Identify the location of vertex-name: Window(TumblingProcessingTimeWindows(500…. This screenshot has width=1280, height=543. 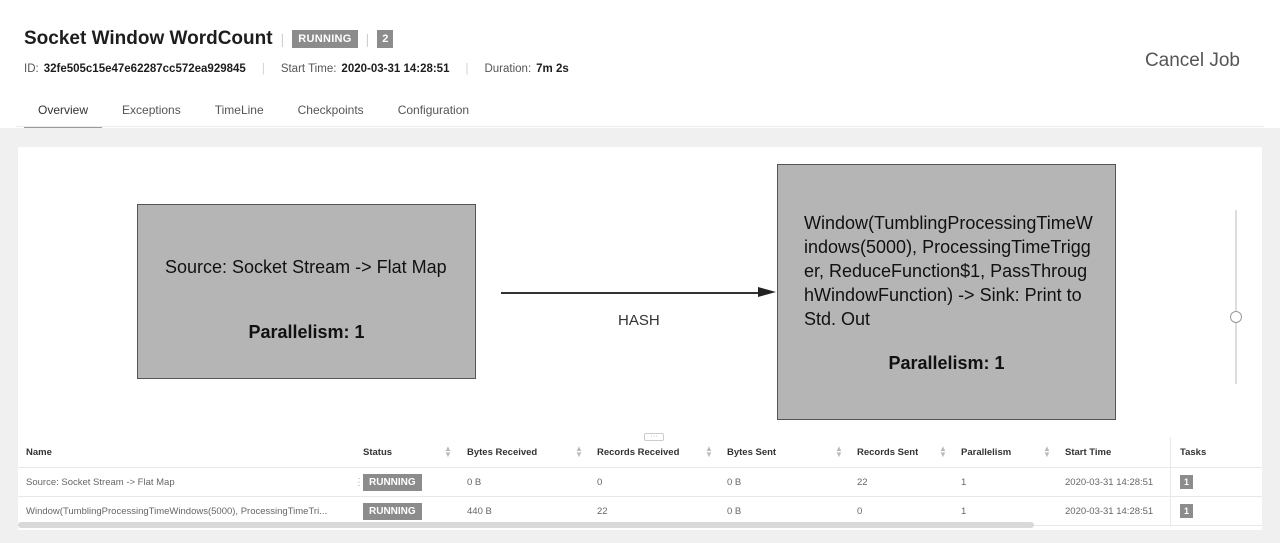
(177, 511).